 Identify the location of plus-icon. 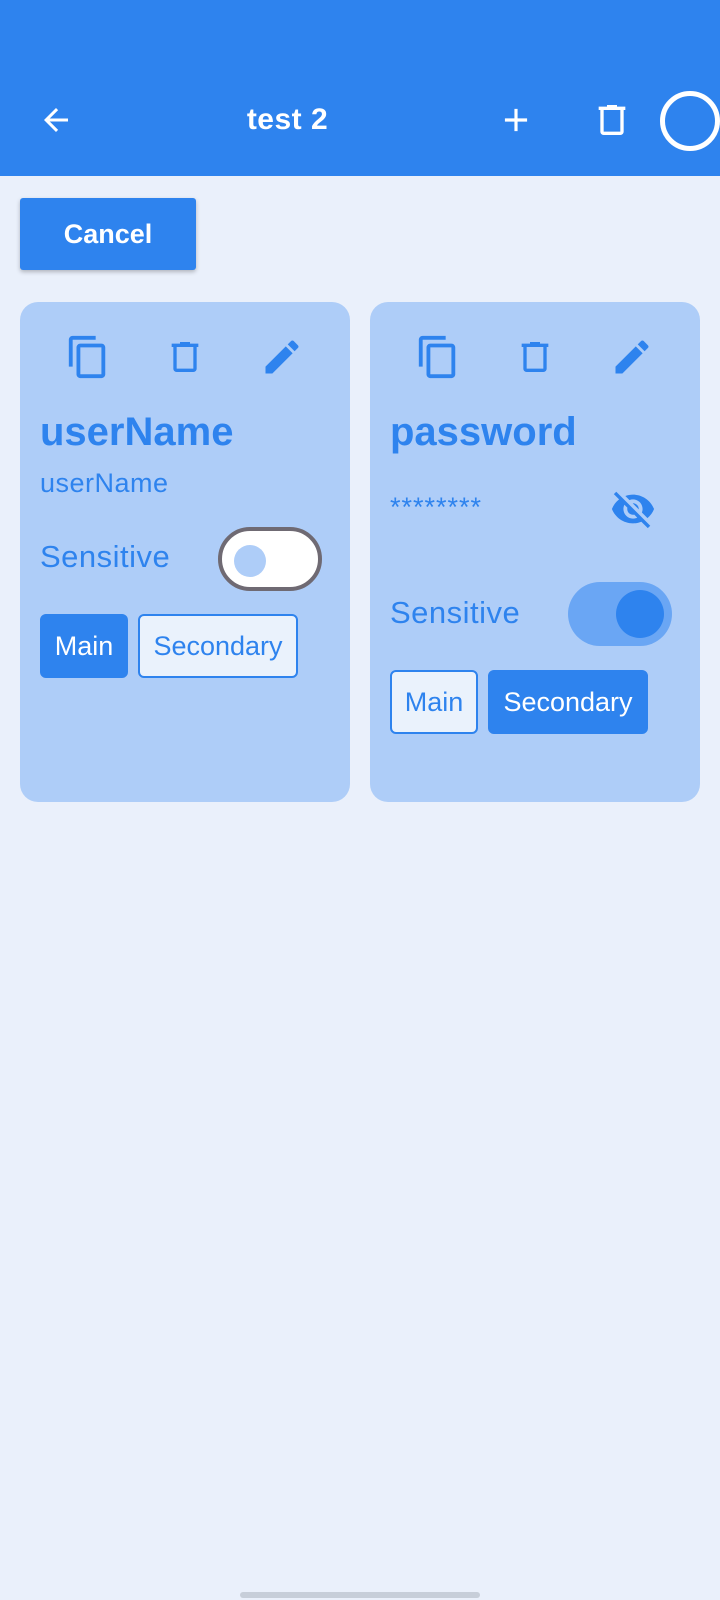
(516, 120).